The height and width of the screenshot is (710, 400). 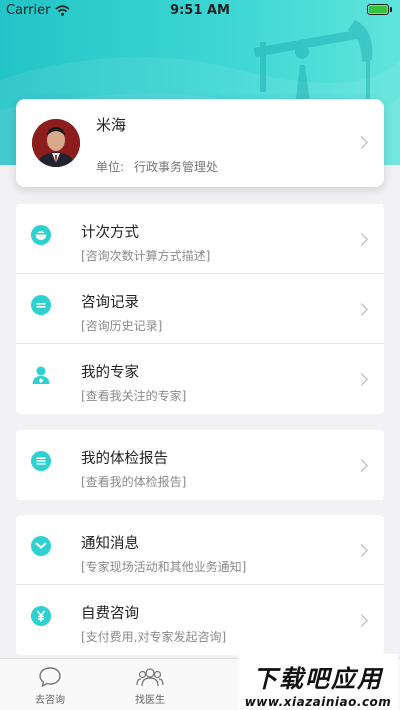 What do you see at coordinates (110, 614) in the screenshot?
I see `menu-item-title: 自费咨询` at bounding box center [110, 614].